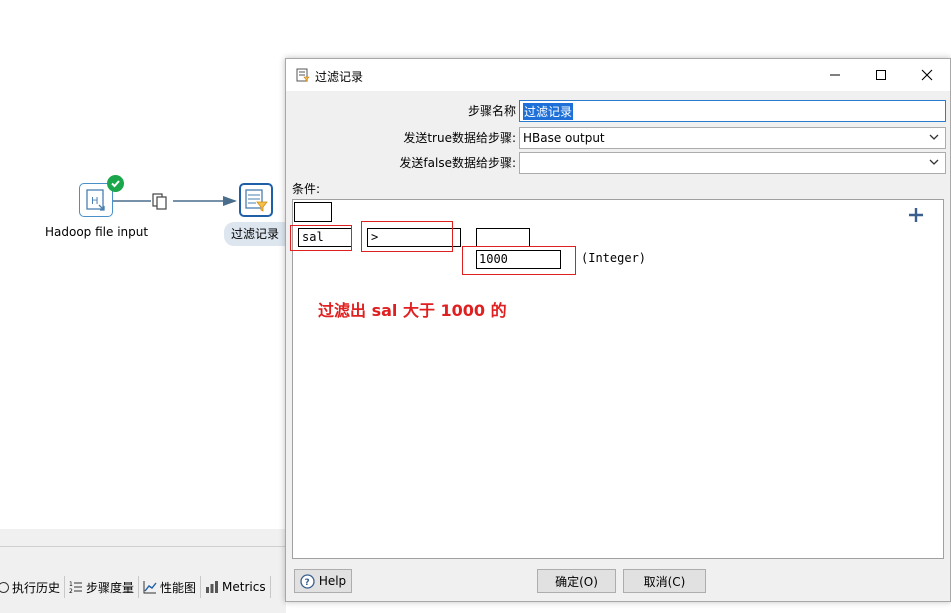 The height and width of the screenshot is (613, 951). I want to click on condition-negate-box, so click(313, 212).